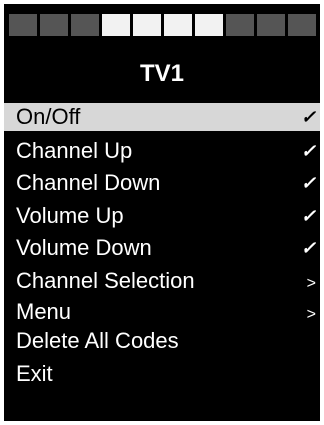 This screenshot has height=425, width=324. I want to click on menu-item-label: Channel Up, so click(74, 150).